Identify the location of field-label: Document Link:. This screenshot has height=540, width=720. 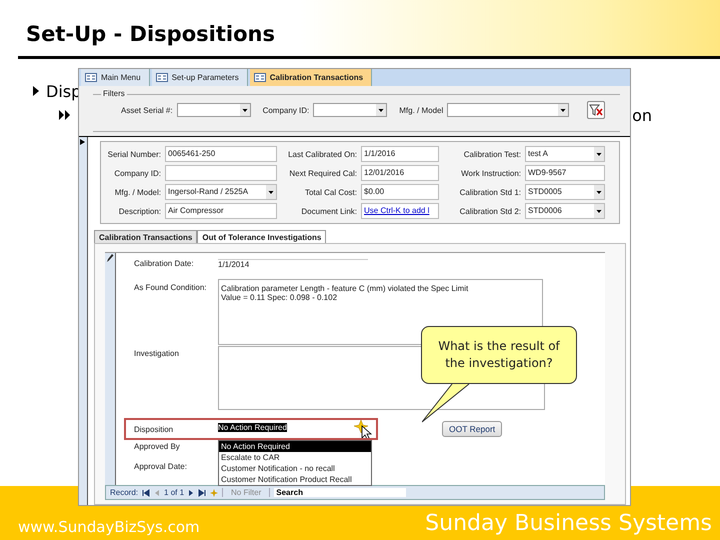
(328, 211).